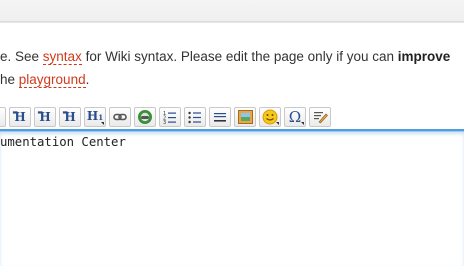 This screenshot has width=464, height=266. I want to click on intro-text-1: e. See, so click(21, 56).